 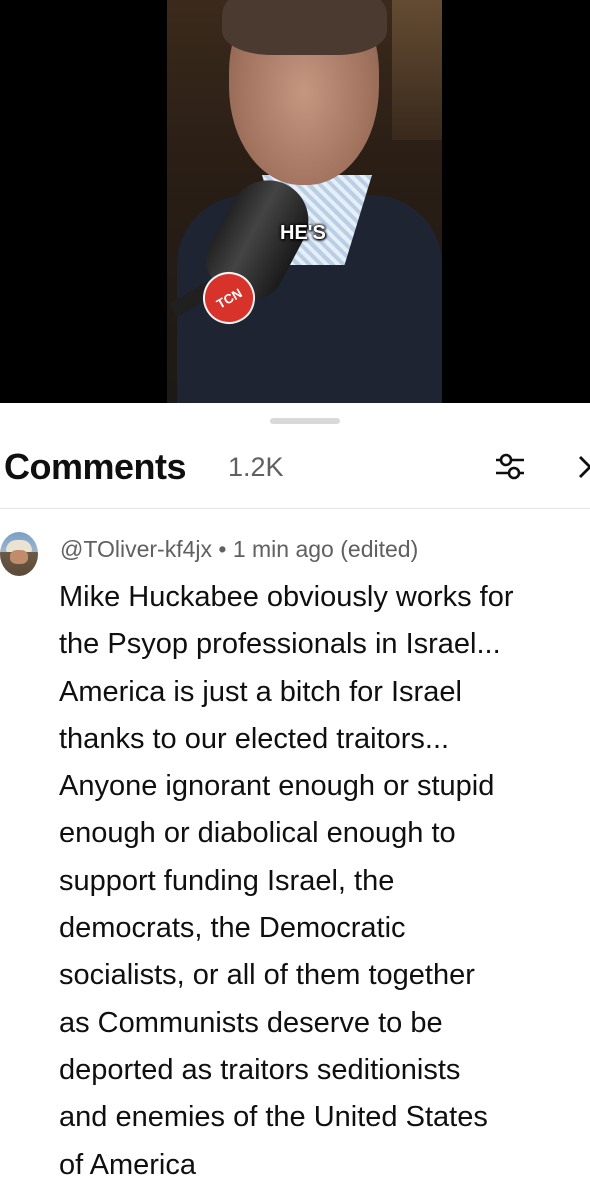 I want to click on close-chevron-icon, so click(x=583, y=467).